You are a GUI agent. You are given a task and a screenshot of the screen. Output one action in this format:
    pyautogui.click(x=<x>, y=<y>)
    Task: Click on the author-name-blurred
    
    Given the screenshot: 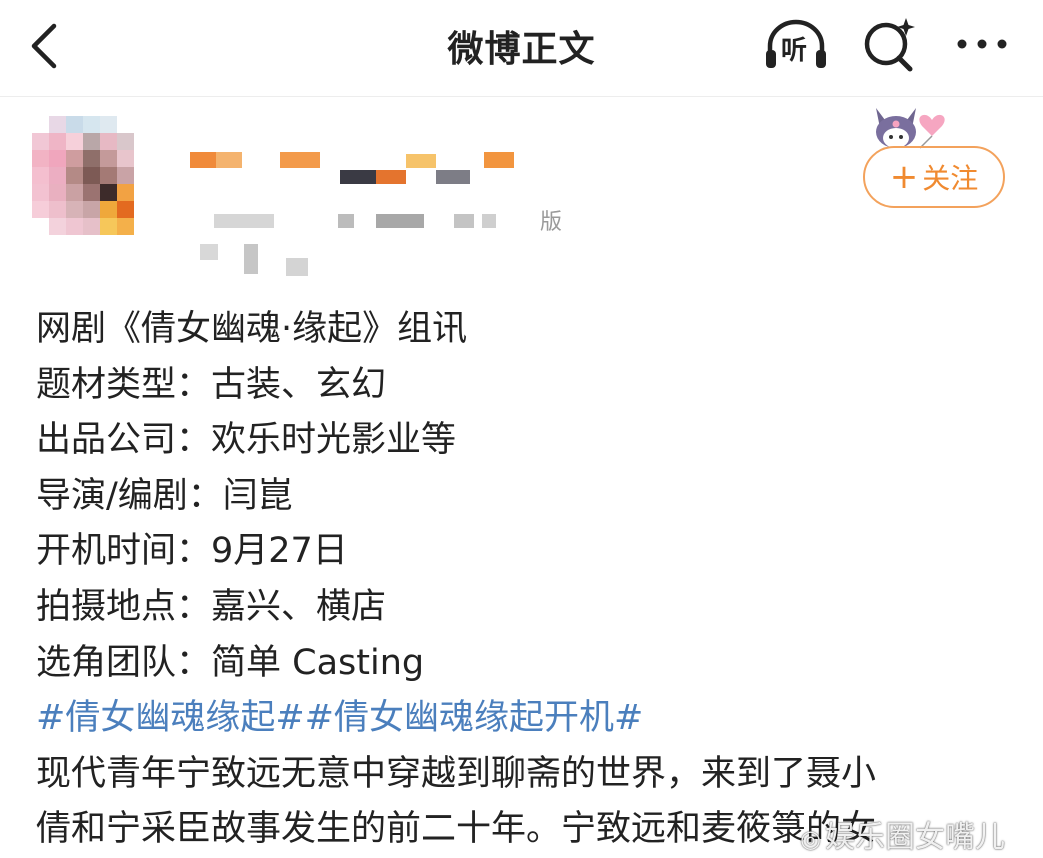 What is the action you would take?
    pyautogui.click(x=360, y=168)
    